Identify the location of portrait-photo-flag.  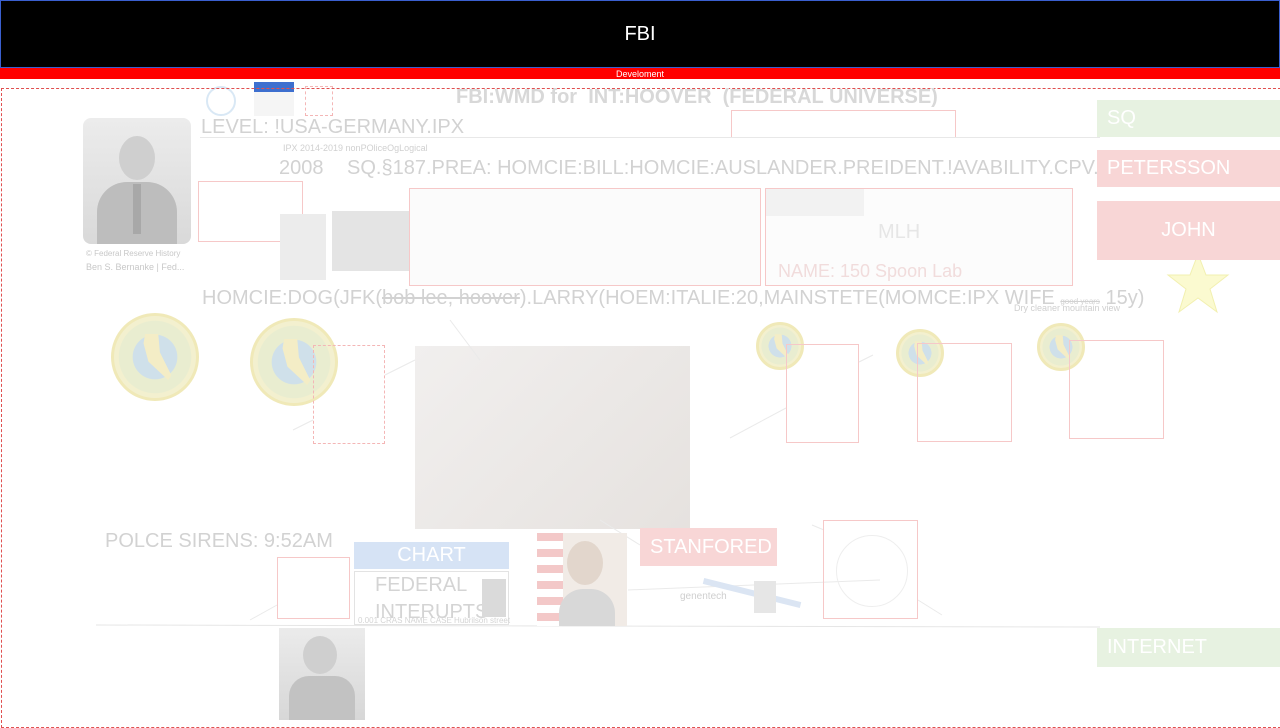
(582, 579).